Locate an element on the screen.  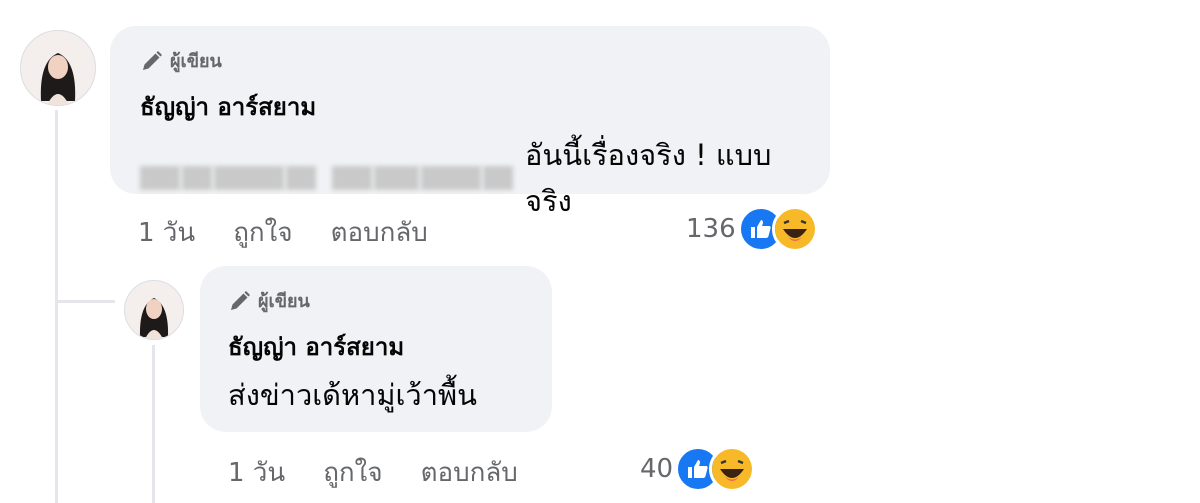
reaction-count: 136 is located at coordinates (711, 229).